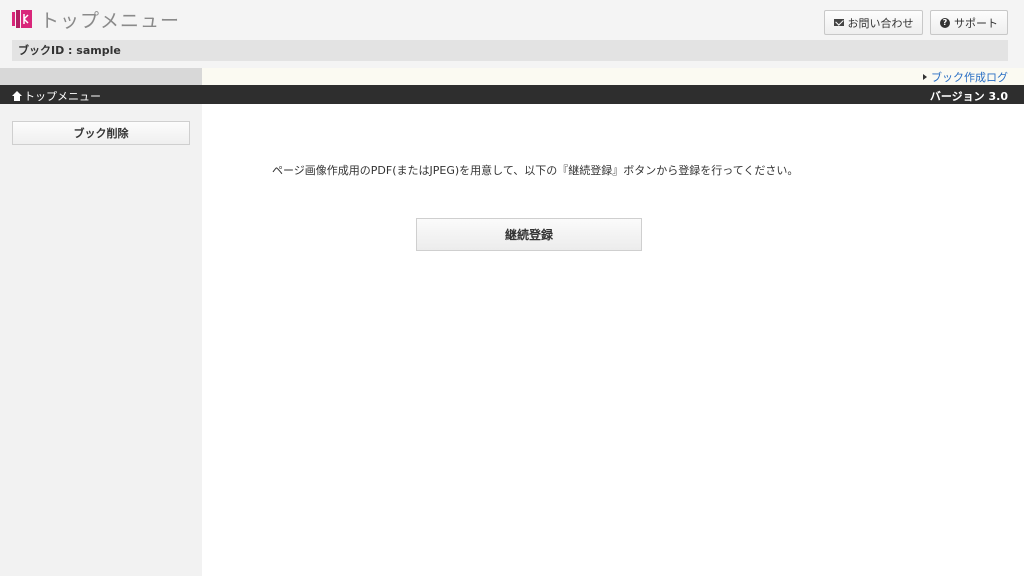  What do you see at coordinates (925, 77) in the screenshot?
I see `triangle-right-icon` at bounding box center [925, 77].